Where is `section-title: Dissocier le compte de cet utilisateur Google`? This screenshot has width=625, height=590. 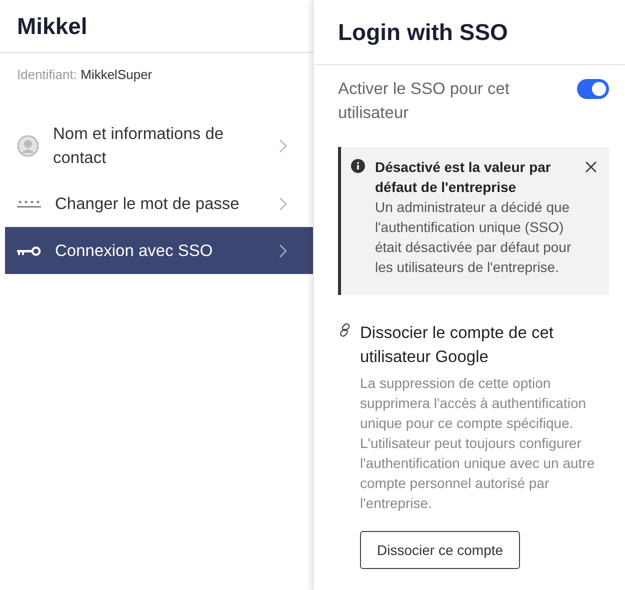
section-title: Dissocier le compte de cet utilisateur Google is located at coordinates (457, 345).